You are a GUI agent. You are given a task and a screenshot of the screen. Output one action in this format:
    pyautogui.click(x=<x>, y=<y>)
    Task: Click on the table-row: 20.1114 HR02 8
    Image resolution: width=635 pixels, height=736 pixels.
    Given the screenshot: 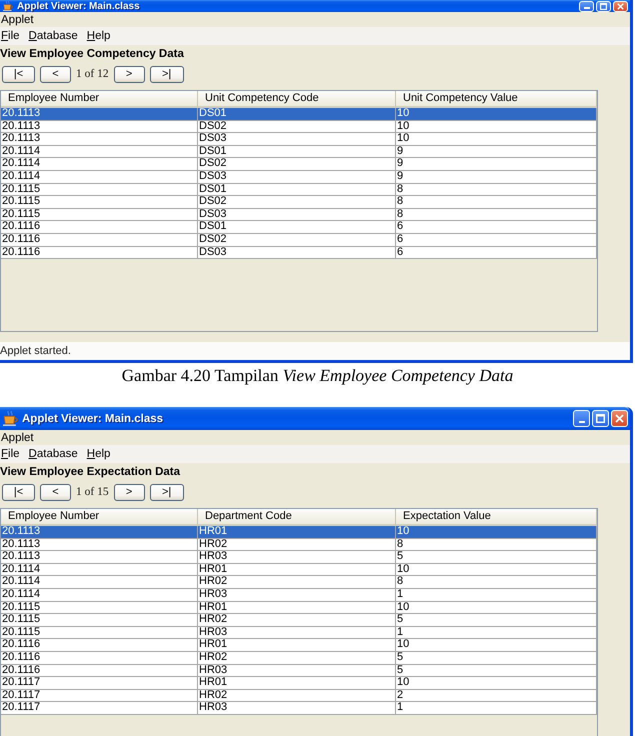 What is the action you would take?
    pyautogui.click(x=299, y=582)
    